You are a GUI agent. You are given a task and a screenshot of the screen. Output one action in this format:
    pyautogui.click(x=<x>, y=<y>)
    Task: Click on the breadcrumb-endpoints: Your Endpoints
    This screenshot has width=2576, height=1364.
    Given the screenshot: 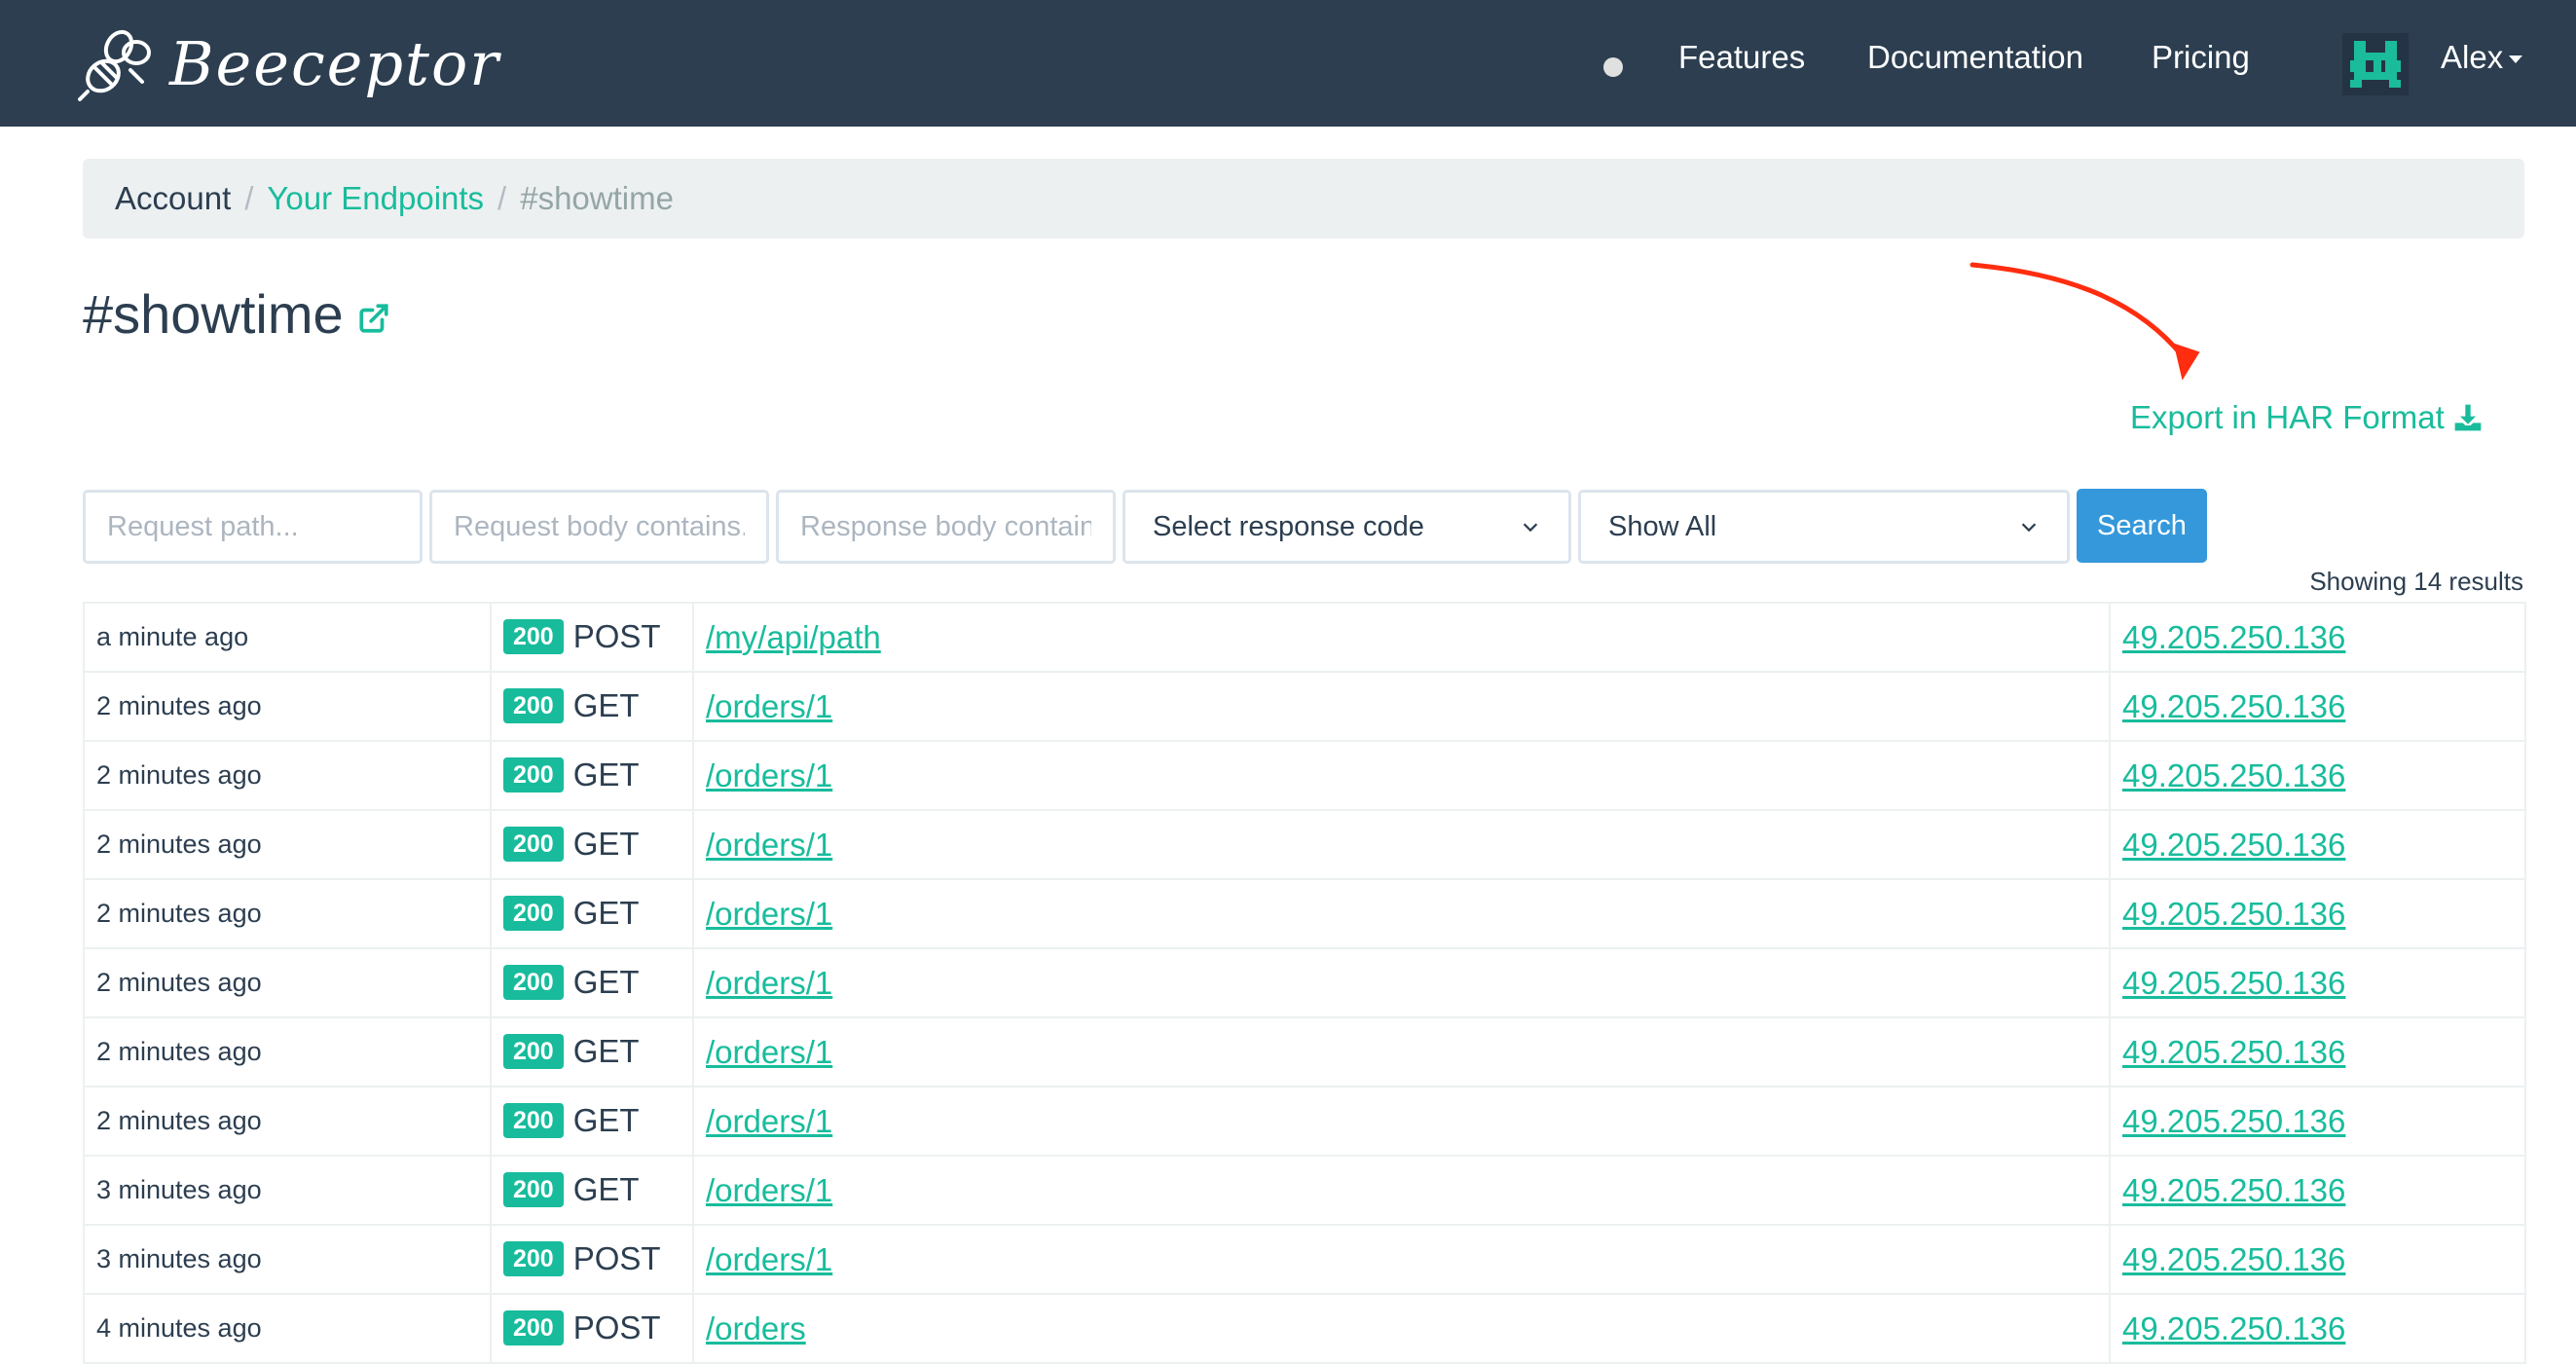 What is the action you would take?
    pyautogui.click(x=375, y=198)
    